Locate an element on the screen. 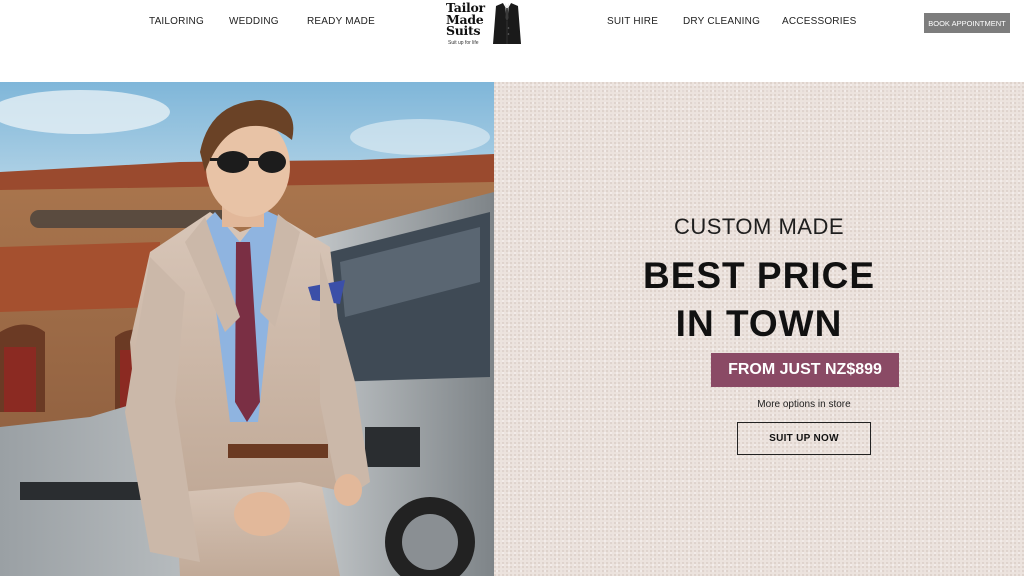 Image resolution: width=1024 pixels, height=576 pixels. nav-tailoring: TAILORING is located at coordinates (176, 21).